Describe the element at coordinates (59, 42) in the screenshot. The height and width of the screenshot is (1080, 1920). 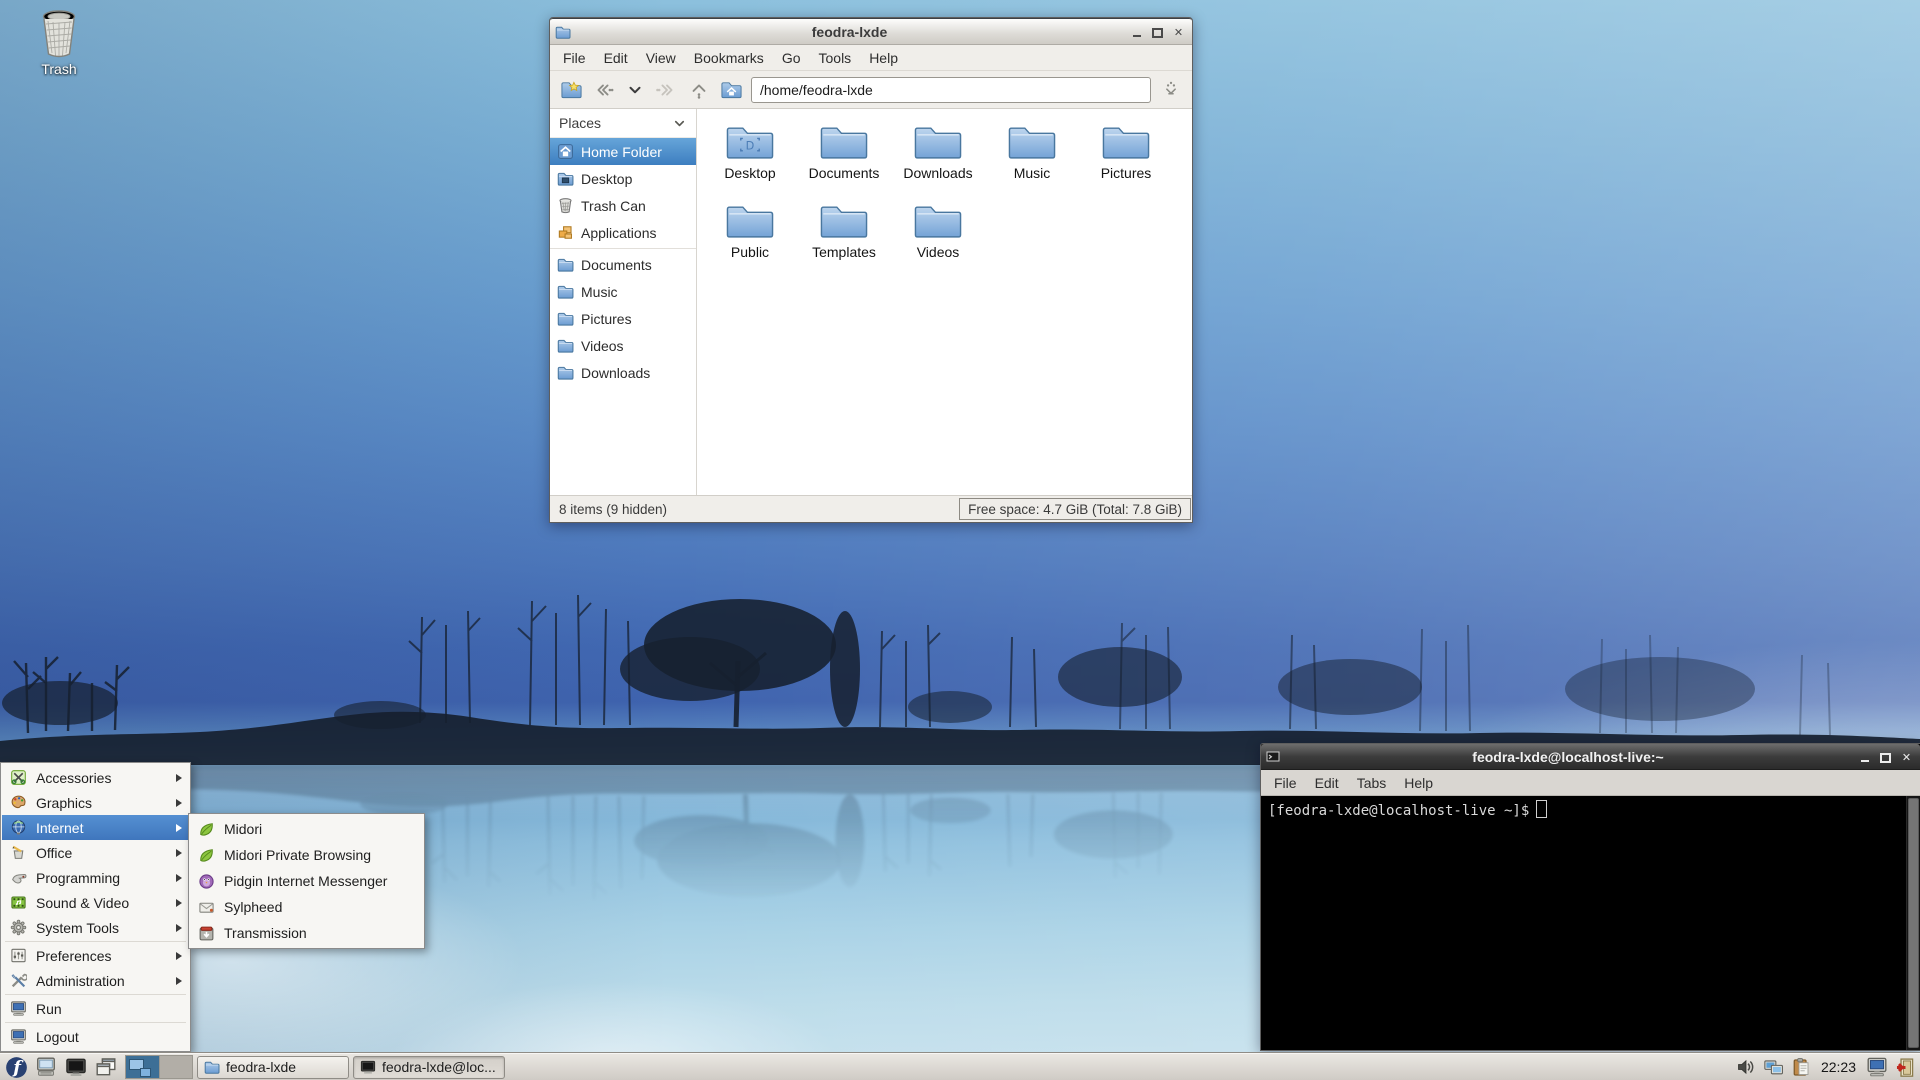
I see `desktop-trash-icon: Trash` at that location.